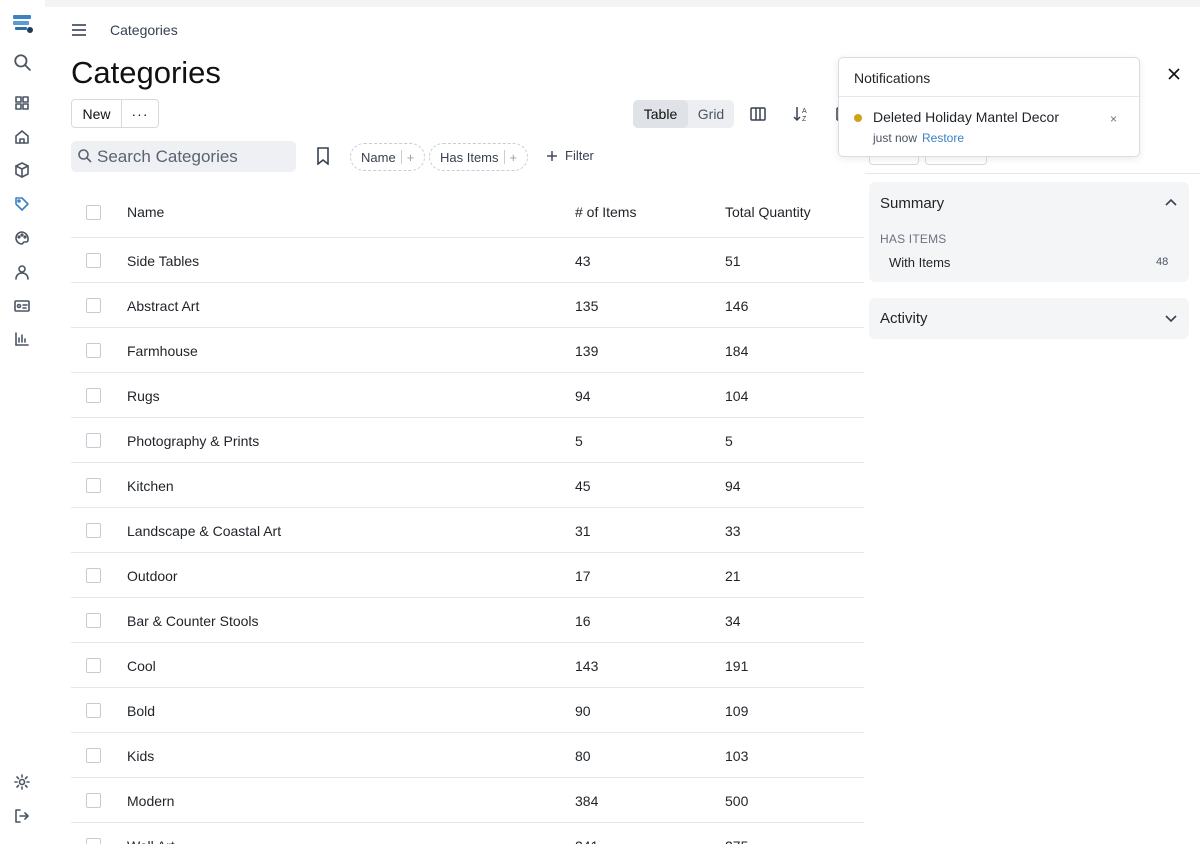 The image size is (1200, 844). I want to click on cell-quantity: 33, so click(733, 531).